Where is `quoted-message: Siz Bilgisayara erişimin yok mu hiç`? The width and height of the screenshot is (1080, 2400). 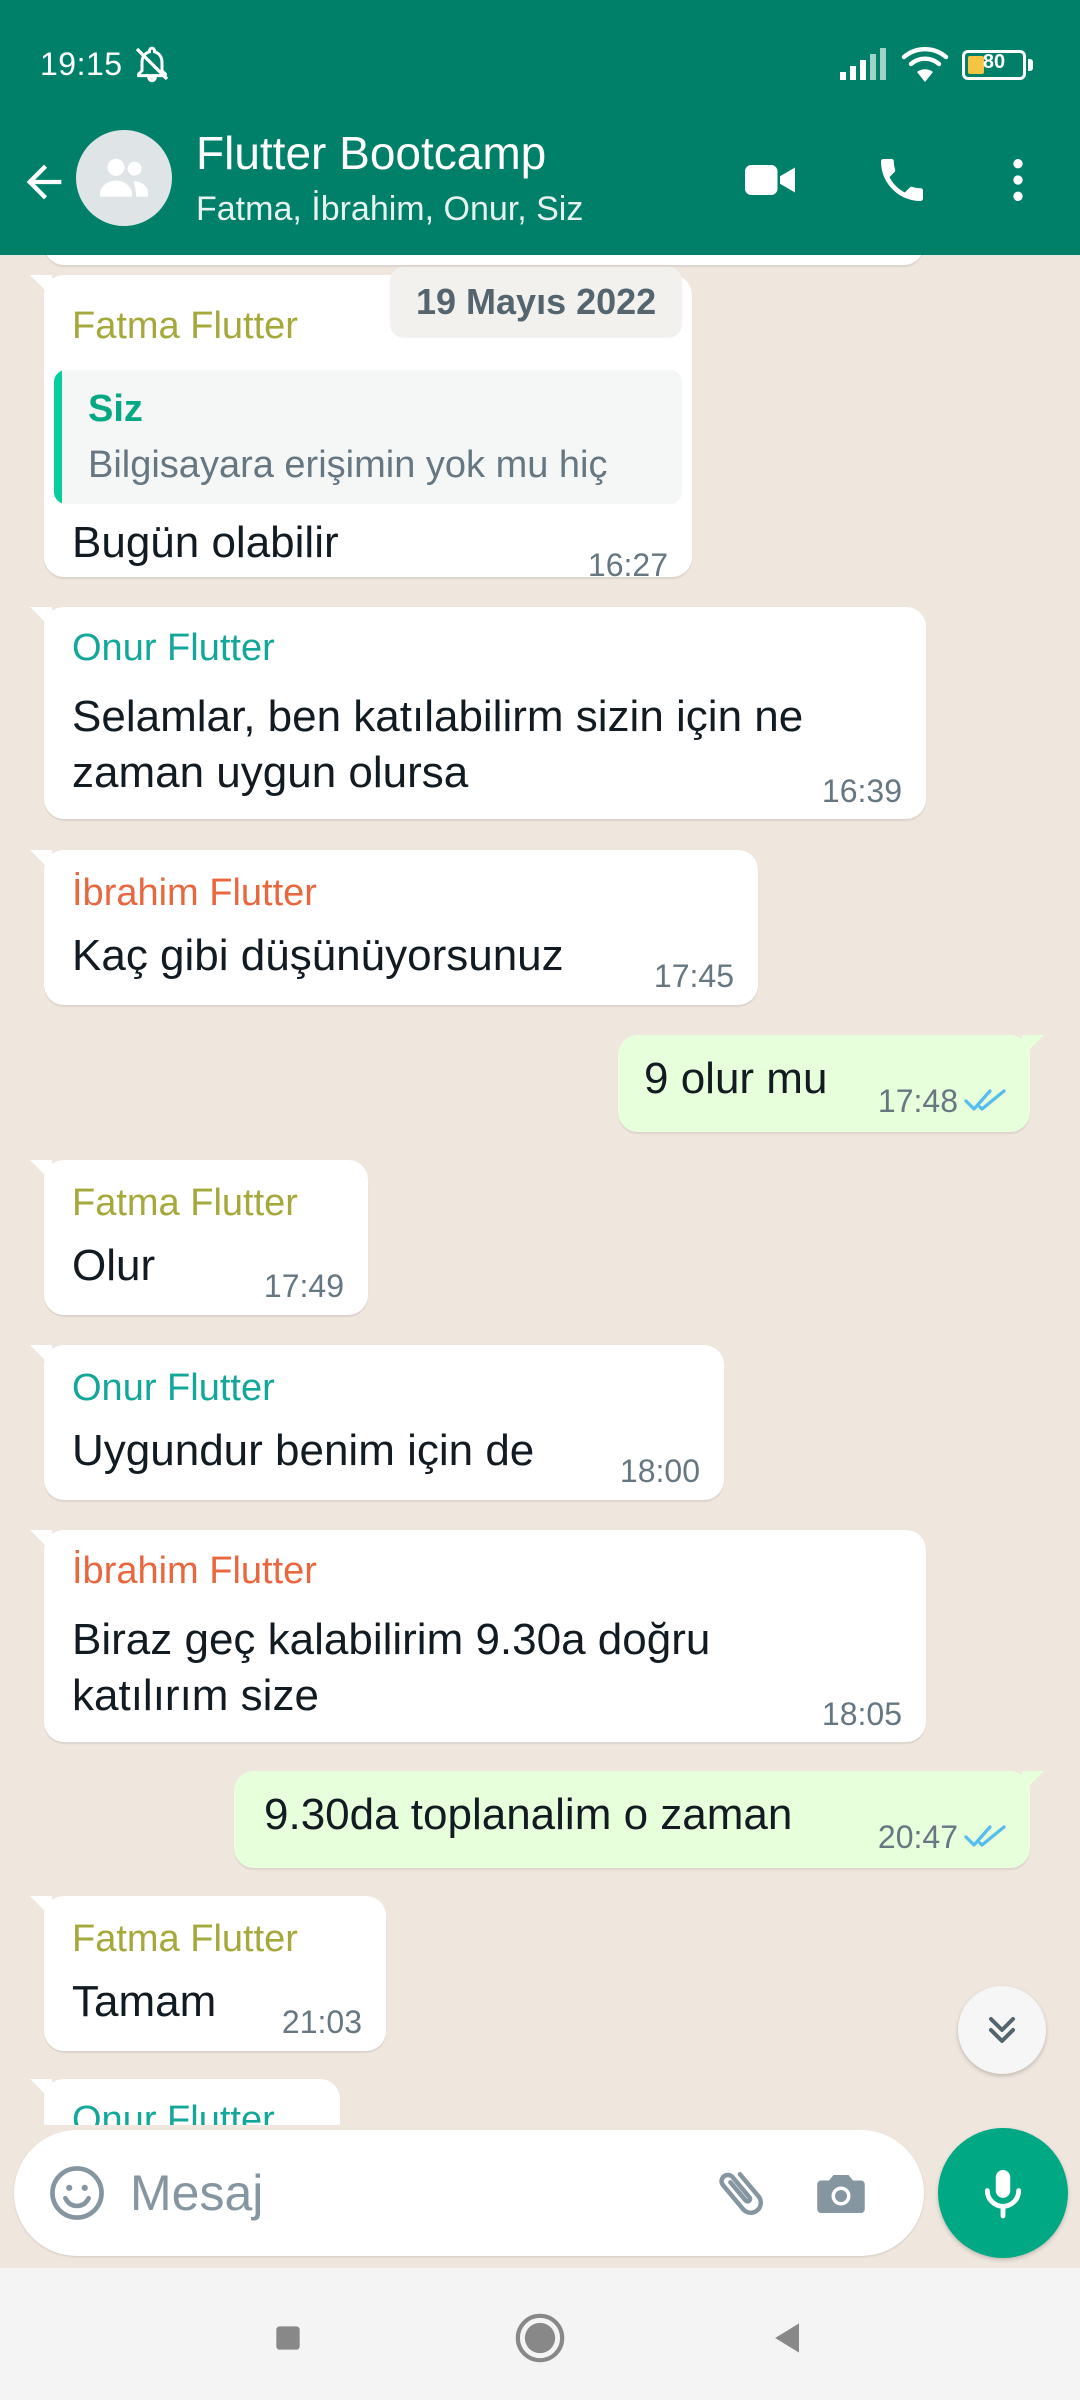
quoted-message: Siz Bilgisayara erişimin yok mu hiç is located at coordinates (368, 437).